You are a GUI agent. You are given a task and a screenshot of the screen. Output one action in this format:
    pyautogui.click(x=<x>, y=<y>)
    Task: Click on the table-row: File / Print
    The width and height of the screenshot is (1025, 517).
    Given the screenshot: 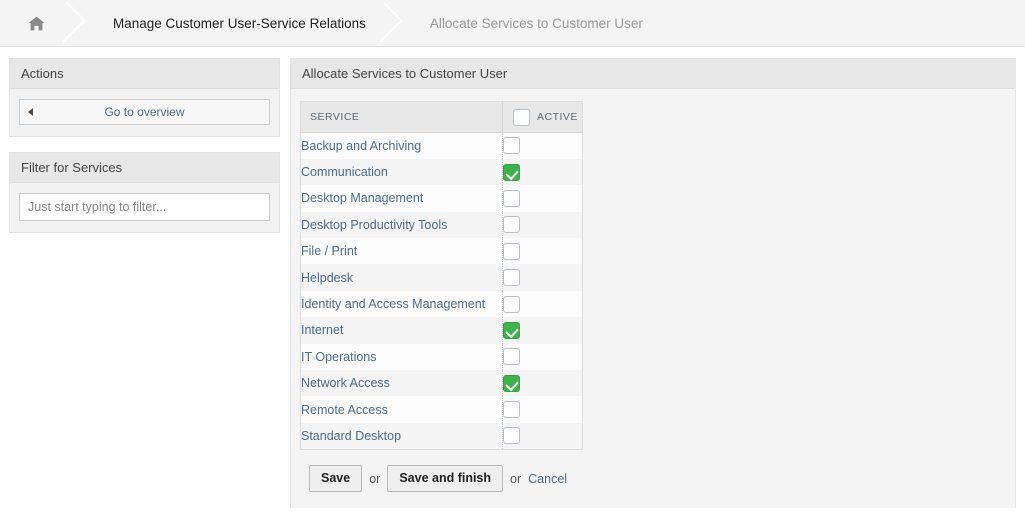 What is the action you would take?
    pyautogui.click(x=441, y=251)
    